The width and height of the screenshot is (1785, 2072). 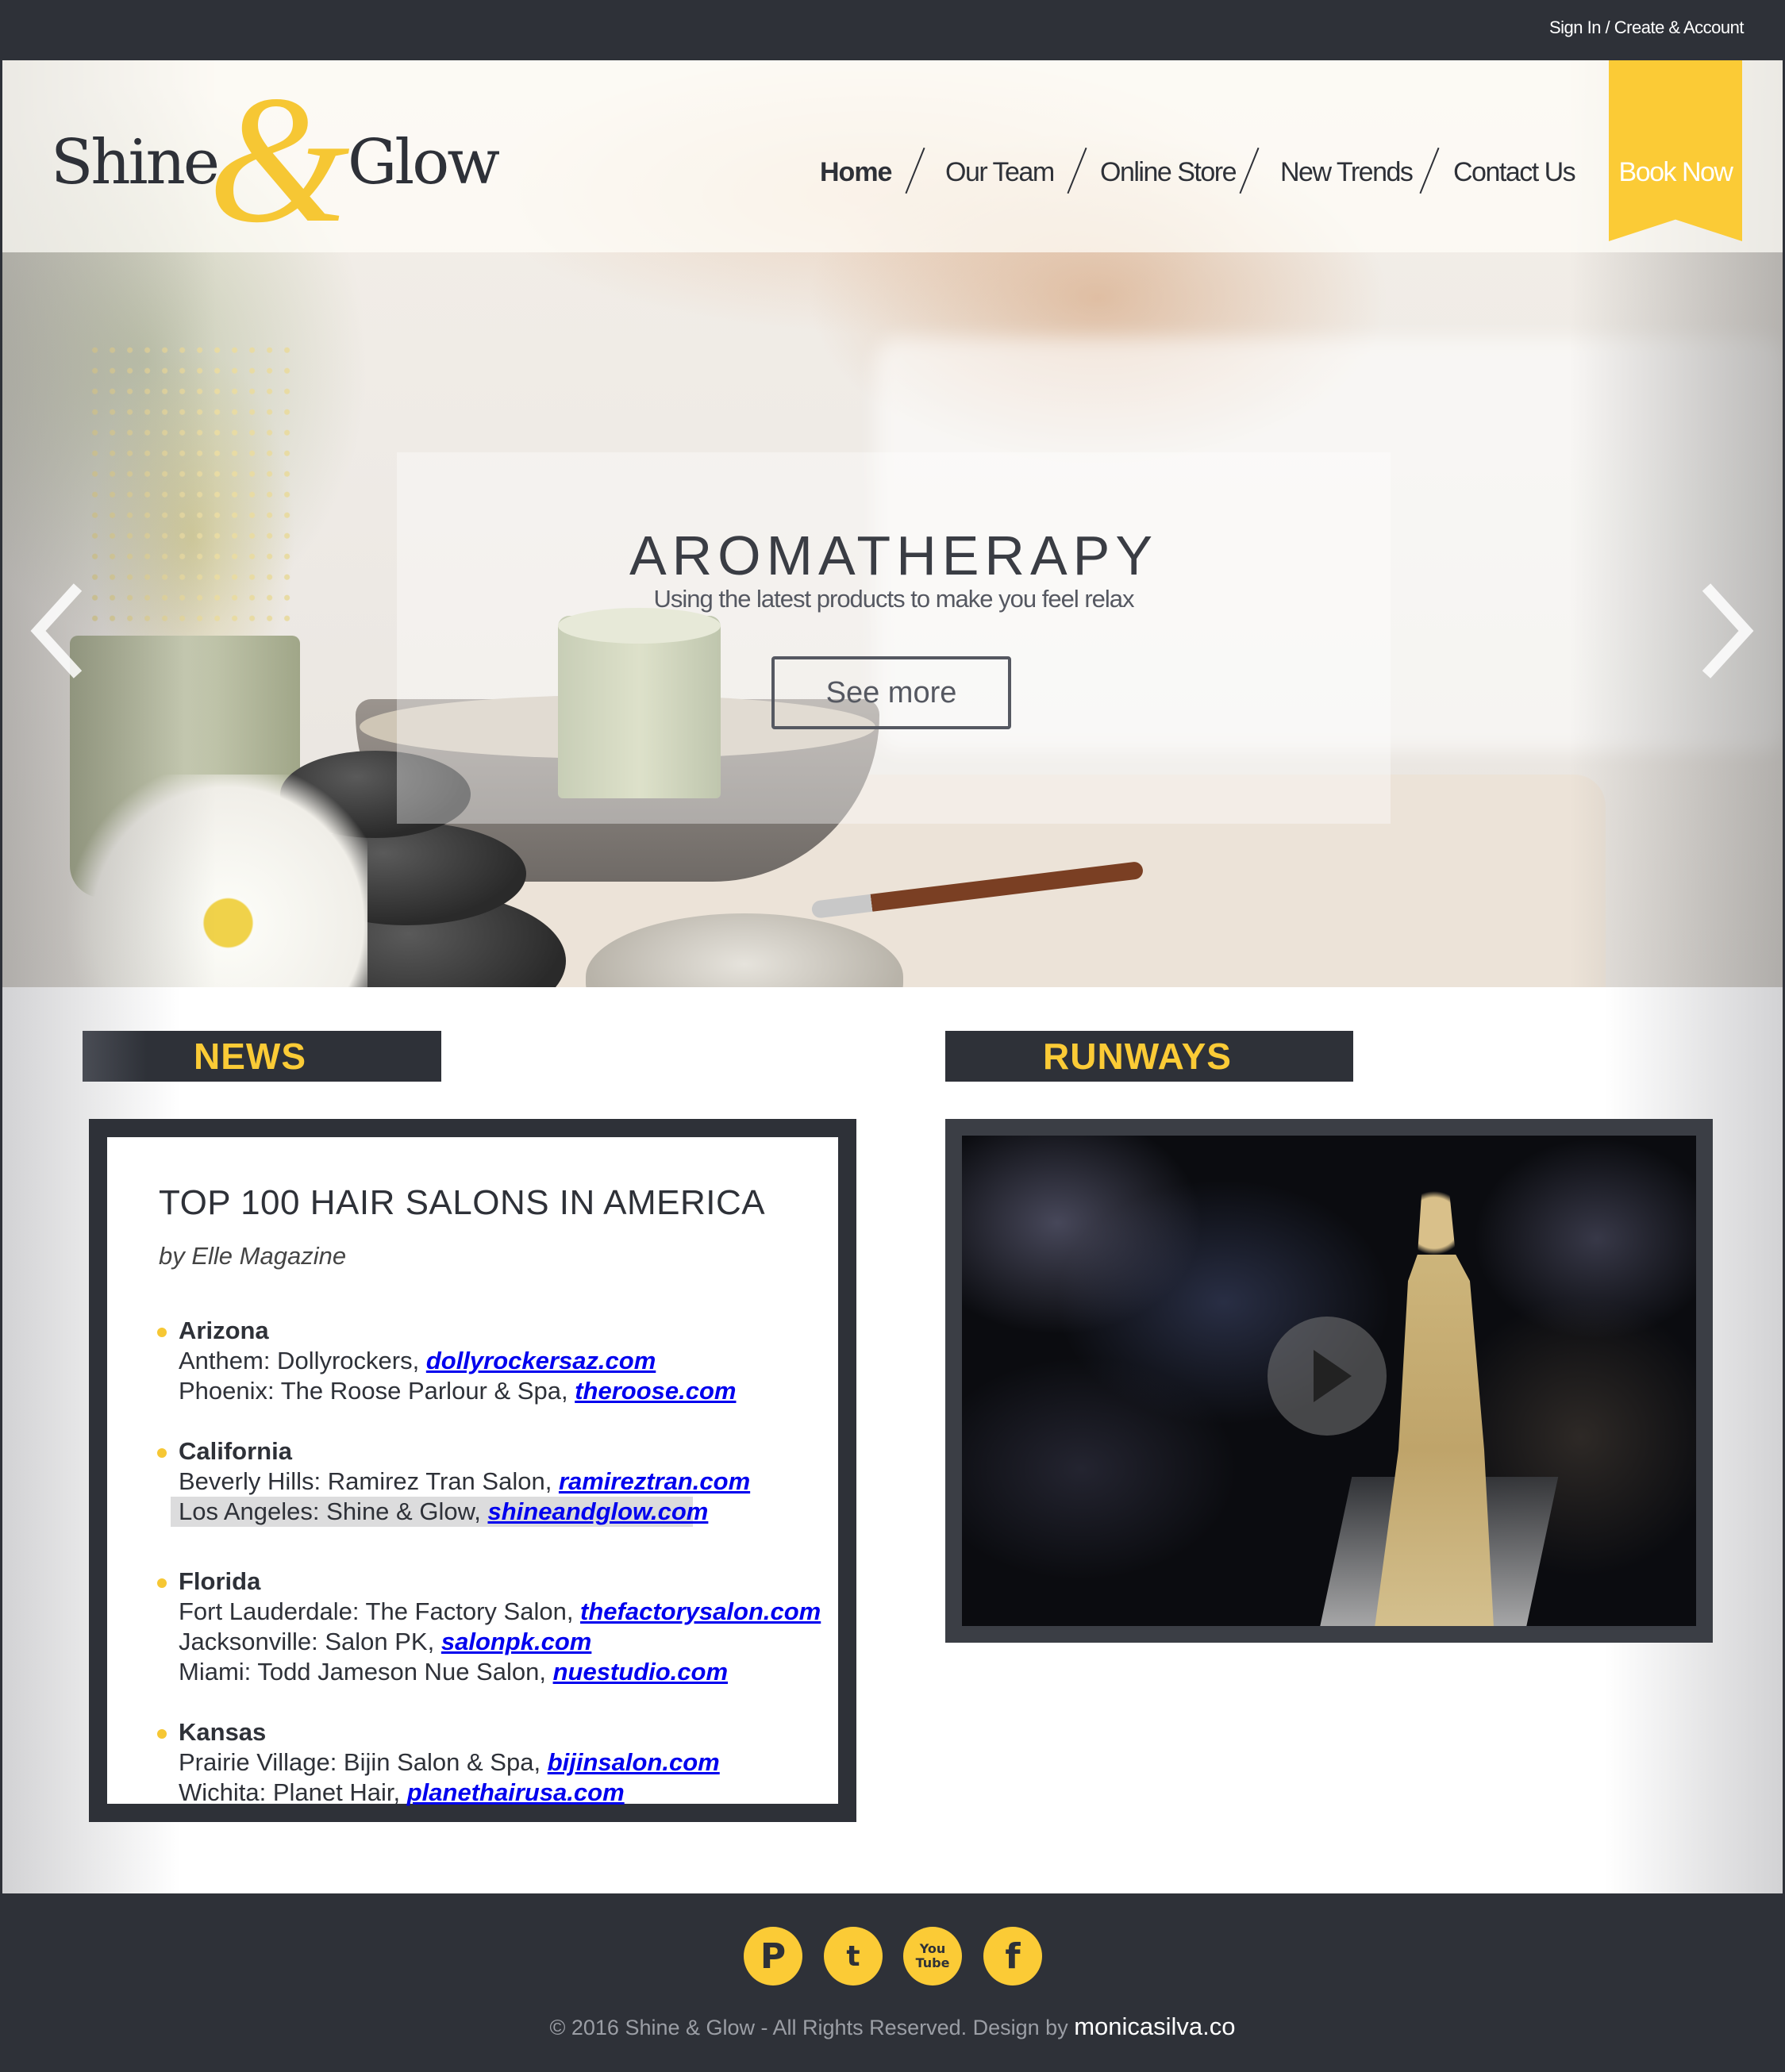 I want to click on twitter-icon: t, so click(x=853, y=1956).